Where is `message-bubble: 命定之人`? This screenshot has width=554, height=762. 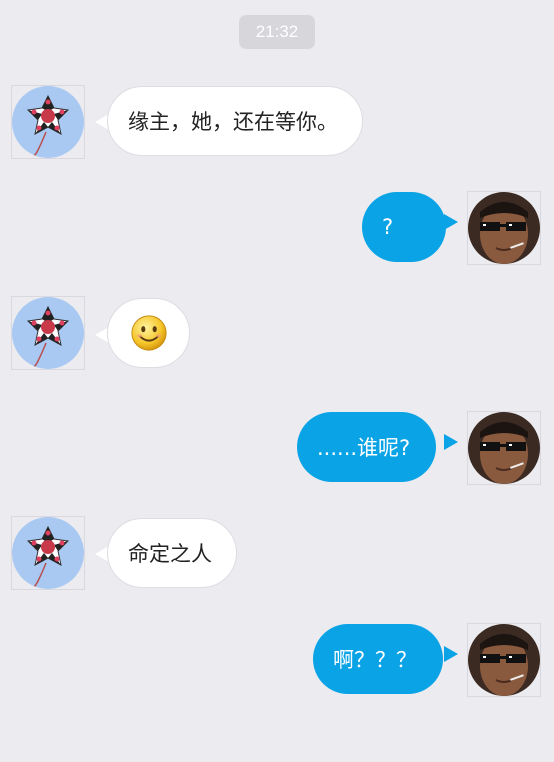
message-bubble: 命定之人 is located at coordinates (172, 553).